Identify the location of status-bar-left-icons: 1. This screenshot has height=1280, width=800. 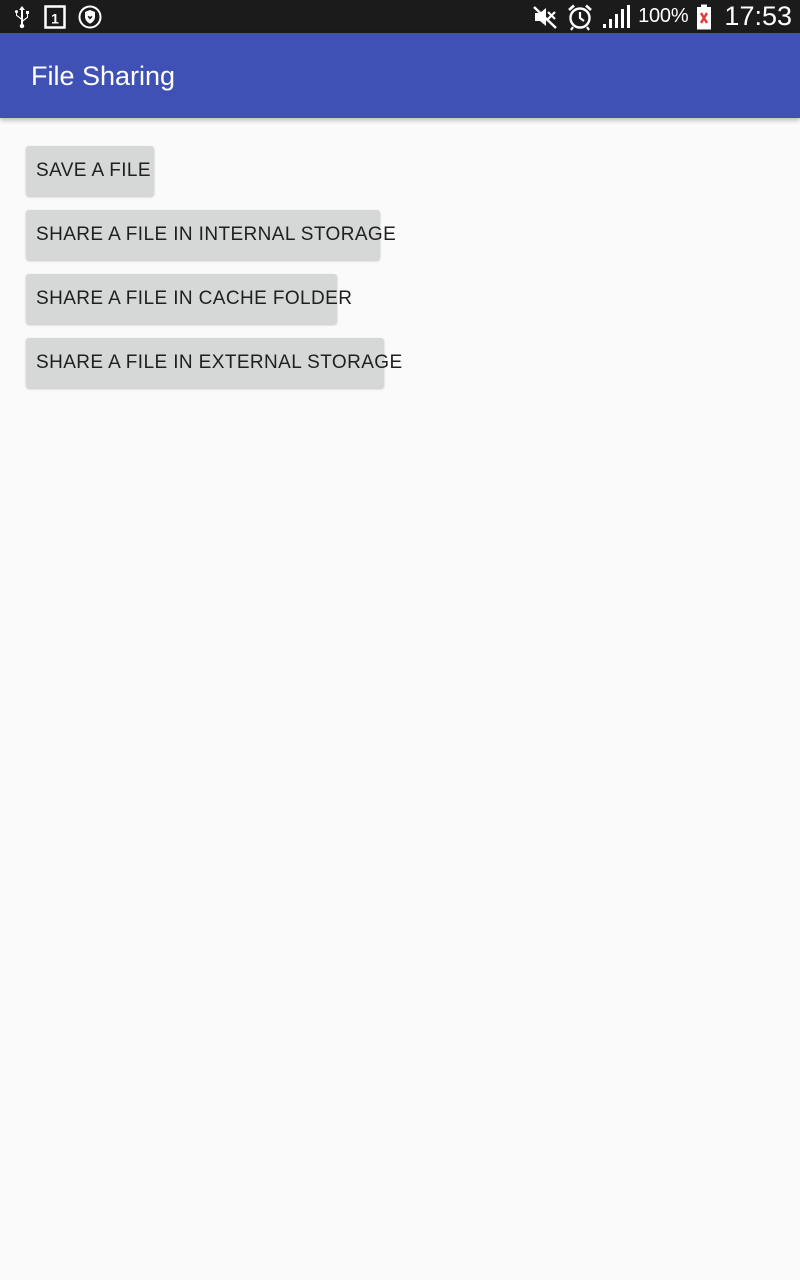
(57, 17).